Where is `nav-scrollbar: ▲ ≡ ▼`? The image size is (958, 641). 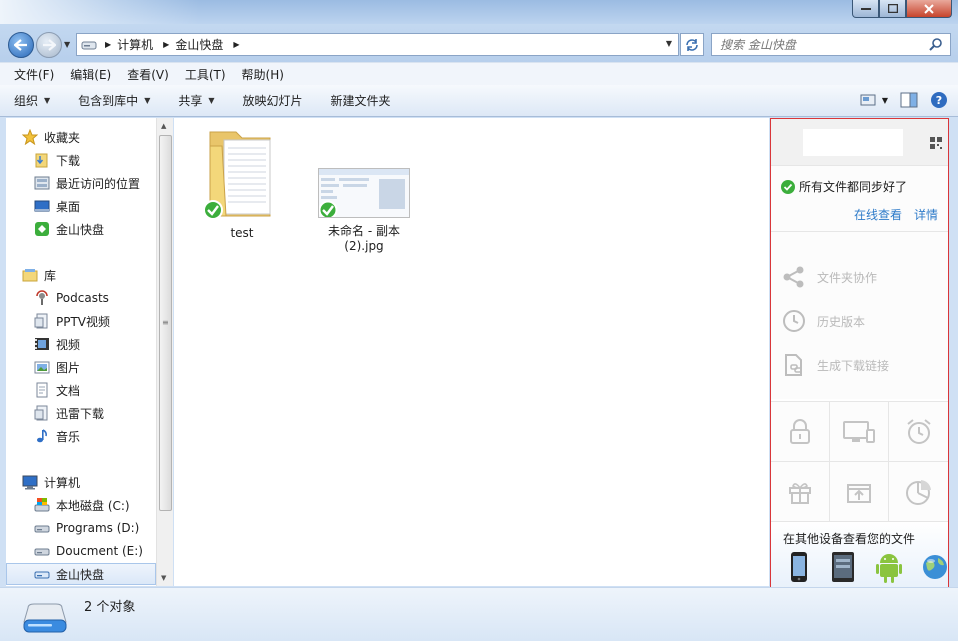 nav-scrollbar: ▲ ≡ ▼ is located at coordinates (164, 352).